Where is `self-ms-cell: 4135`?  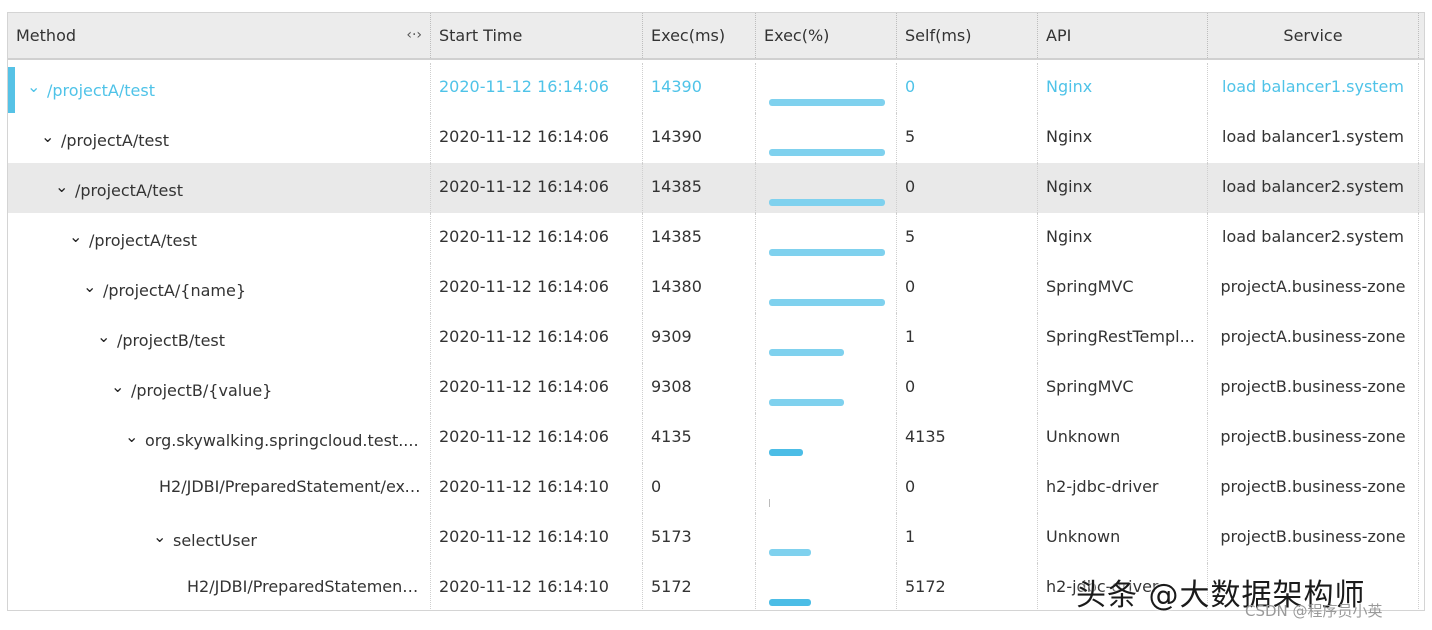 self-ms-cell: 4135 is located at coordinates (967, 438).